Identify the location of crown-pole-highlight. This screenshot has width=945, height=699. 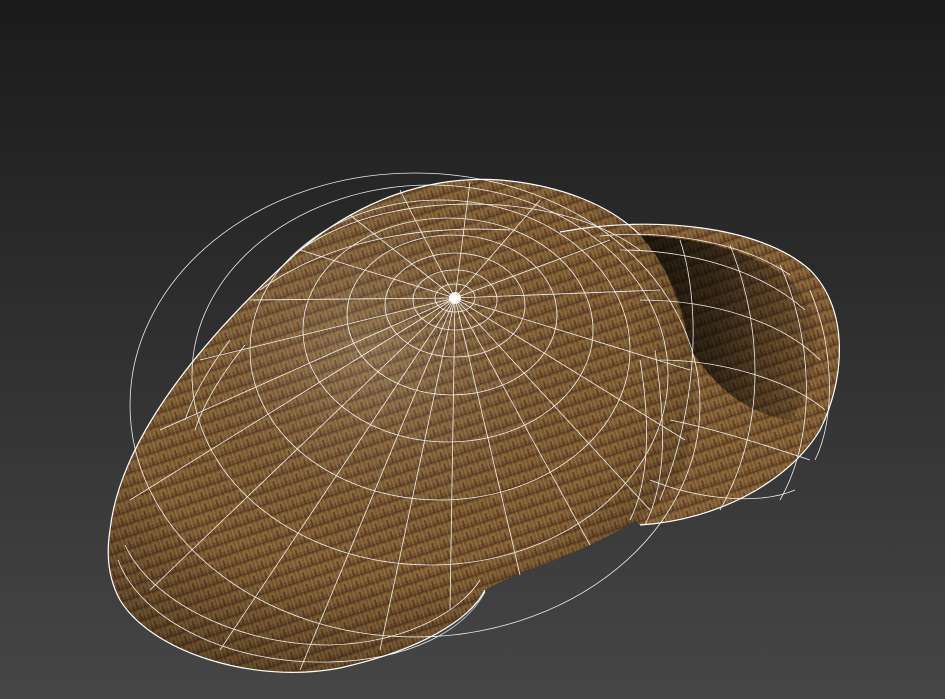
(455, 298).